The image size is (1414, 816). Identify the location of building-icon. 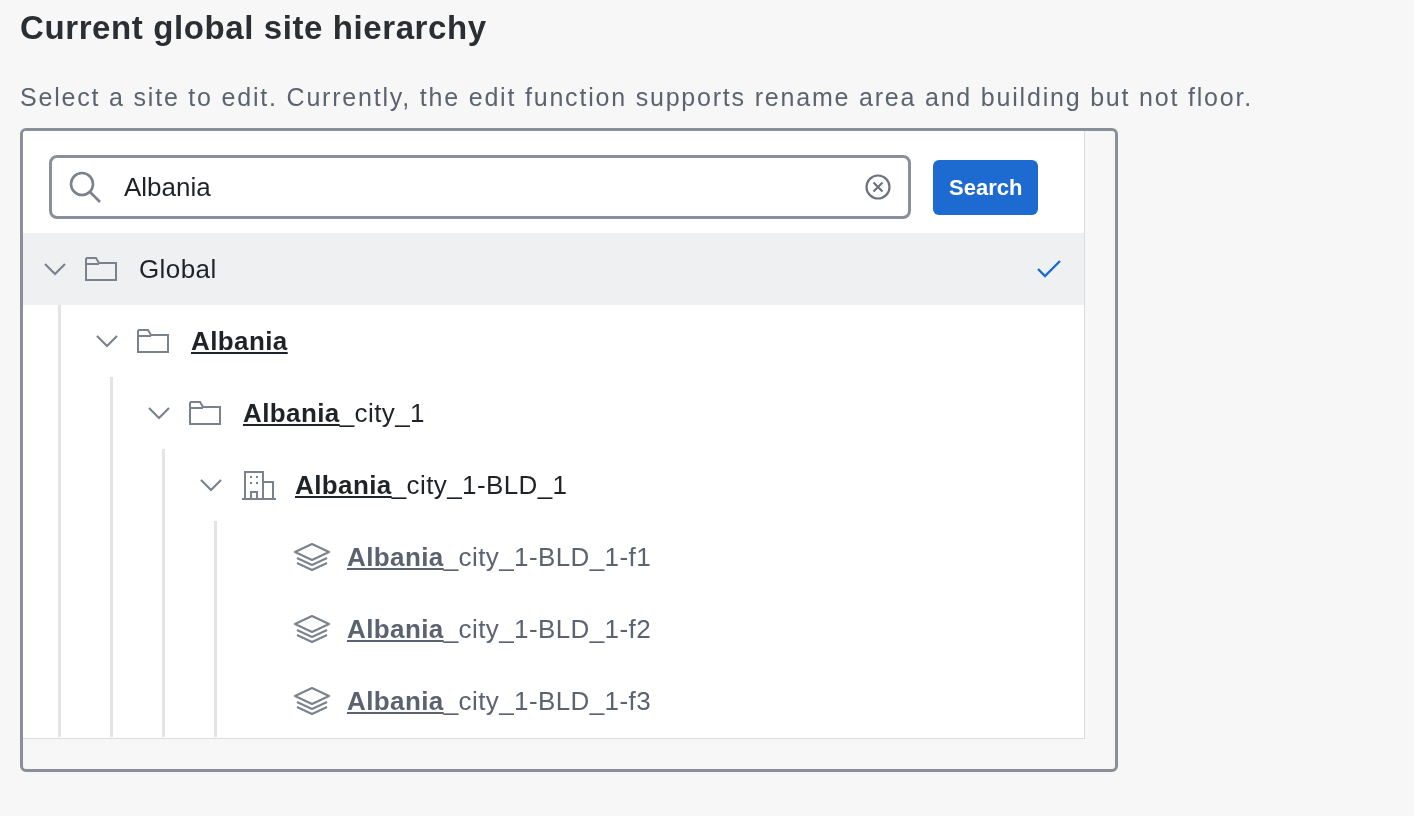
(259, 485).